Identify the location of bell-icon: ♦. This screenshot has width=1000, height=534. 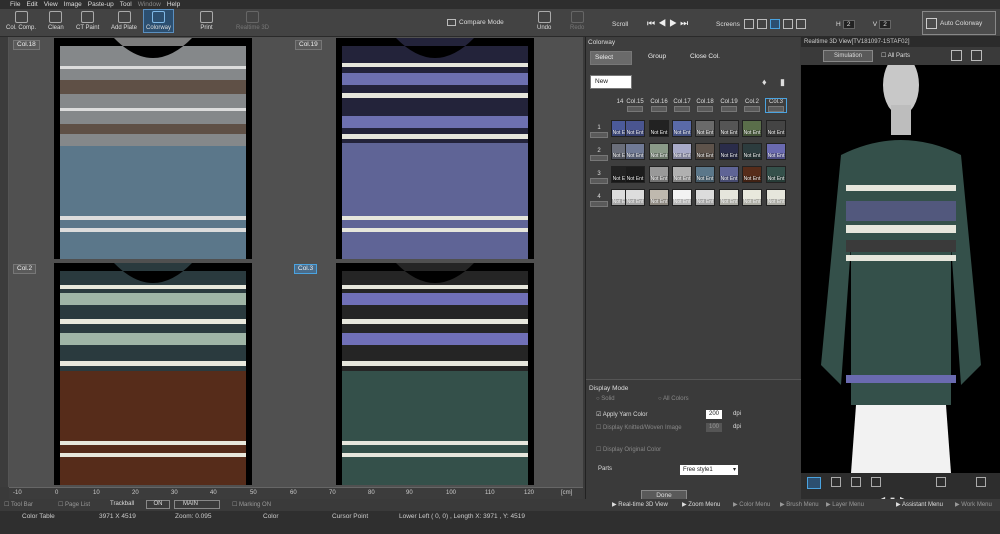
(764, 82).